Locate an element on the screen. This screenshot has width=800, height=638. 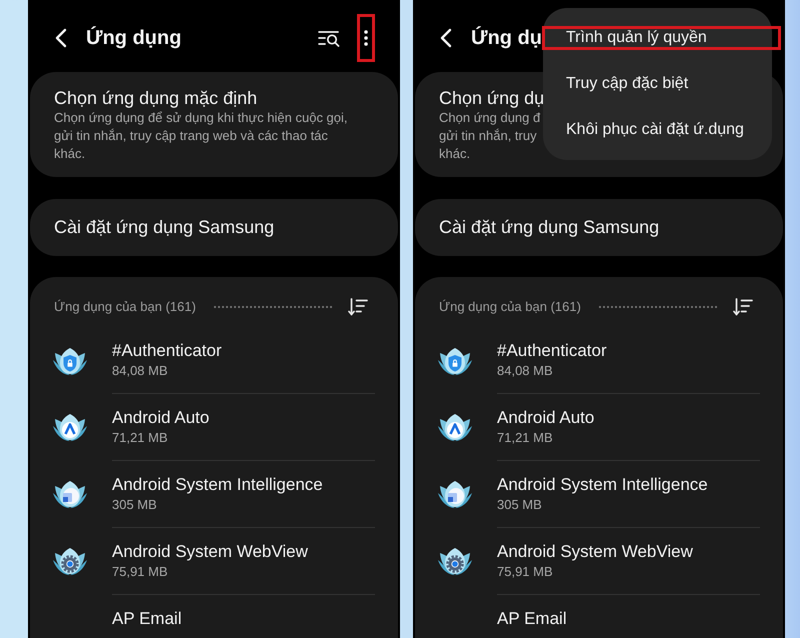
card-title: Chọn ứng dụng mặc định is located at coordinates (156, 98).